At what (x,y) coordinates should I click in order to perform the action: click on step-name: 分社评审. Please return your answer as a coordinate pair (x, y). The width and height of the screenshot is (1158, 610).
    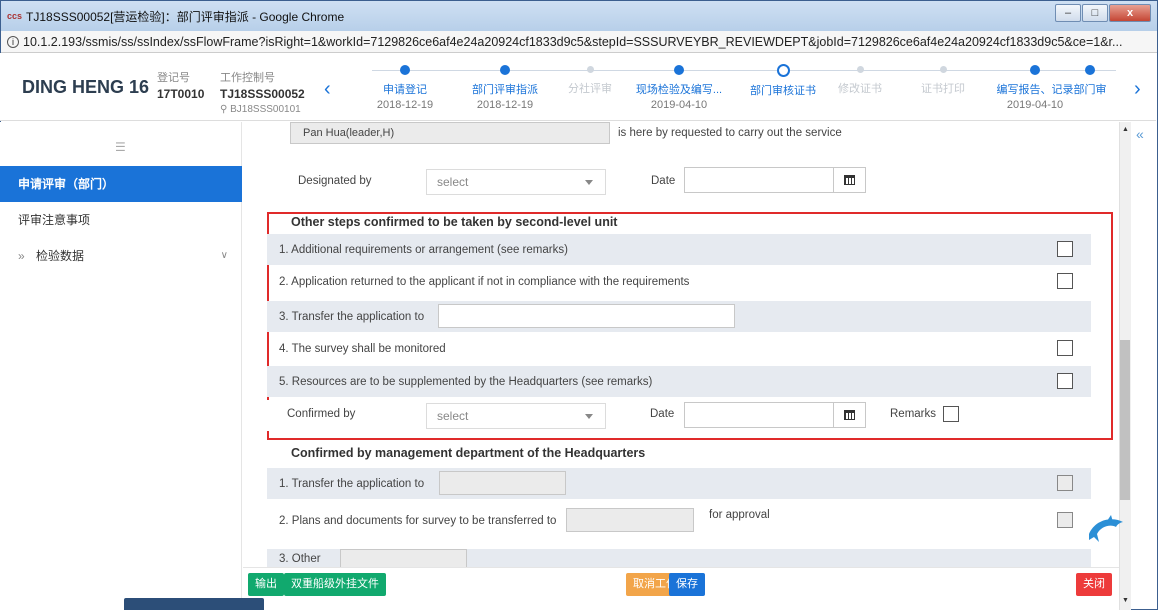
    Looking at the image, I should click on (590, 89).